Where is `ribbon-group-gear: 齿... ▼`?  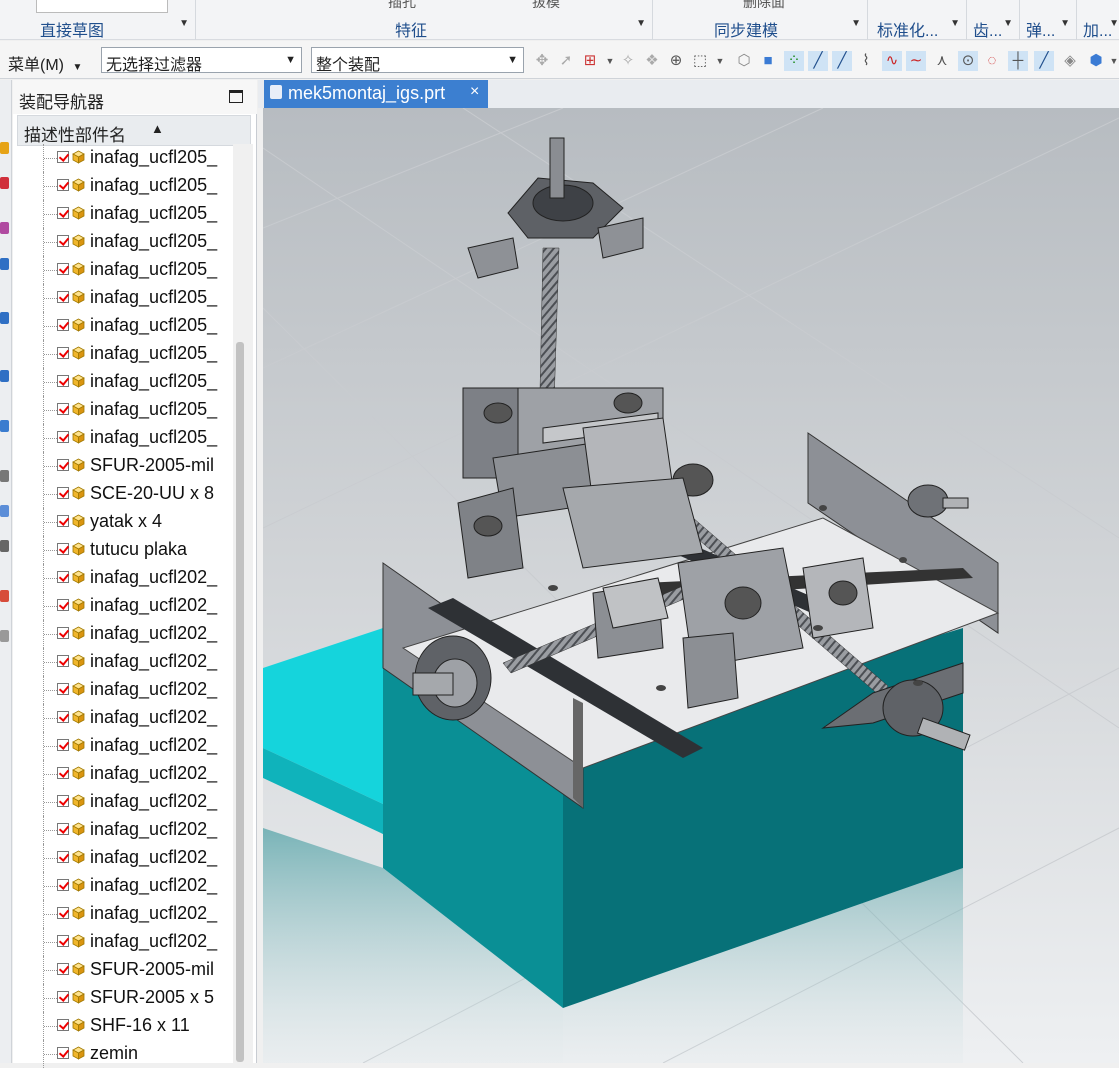
ribbon-group-gear: 齿... ▼ is located at coordinates (993, 20).